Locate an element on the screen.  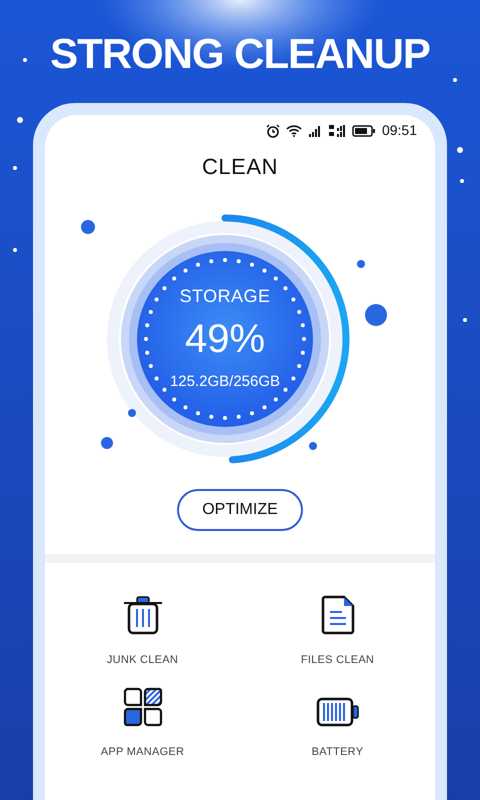
wifi-icon is located at coordinates (294, 130).